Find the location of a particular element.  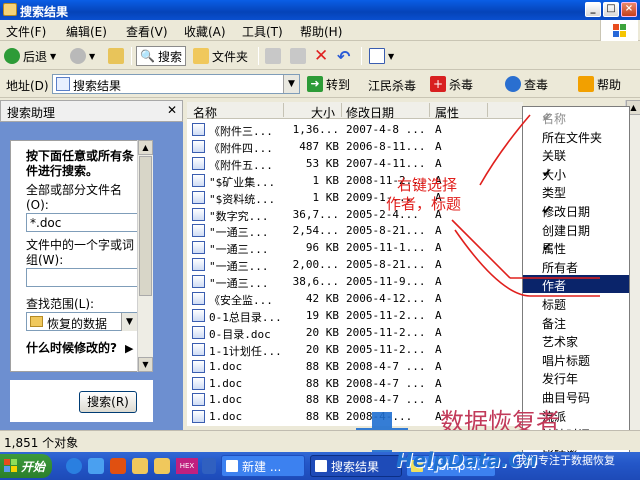

scroll-thumb is located at coordinates (145, 226).